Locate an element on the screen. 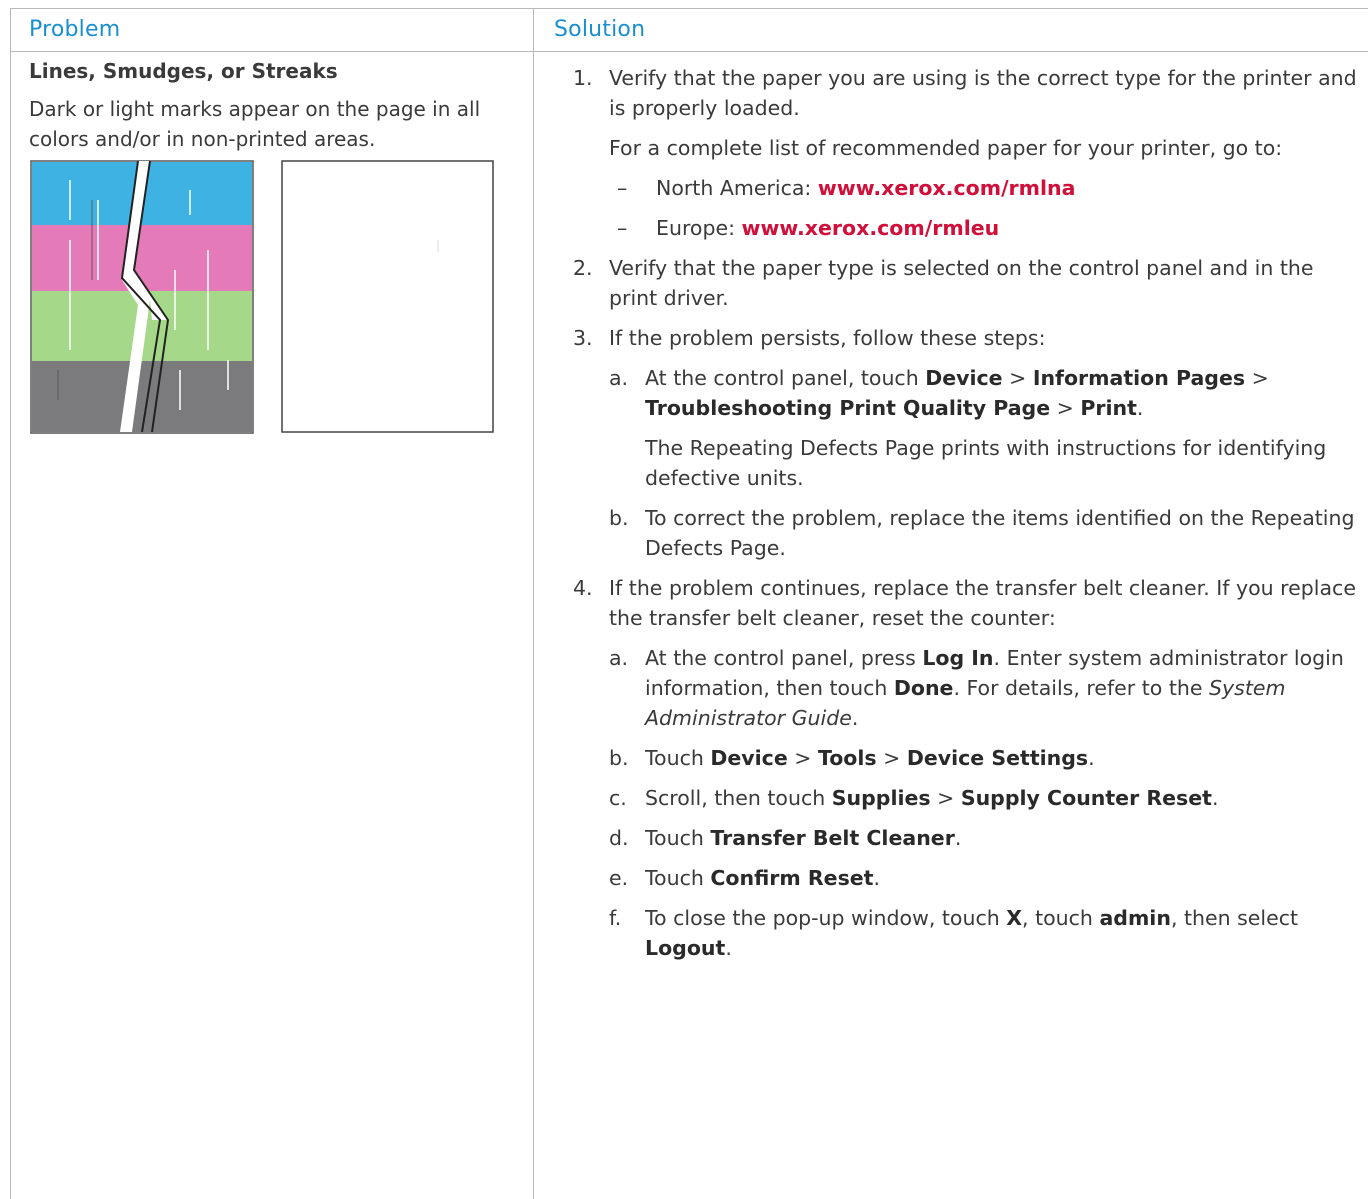  ui-term: Troubleshooting Print Quality Page is located at coordinates (848, 408).